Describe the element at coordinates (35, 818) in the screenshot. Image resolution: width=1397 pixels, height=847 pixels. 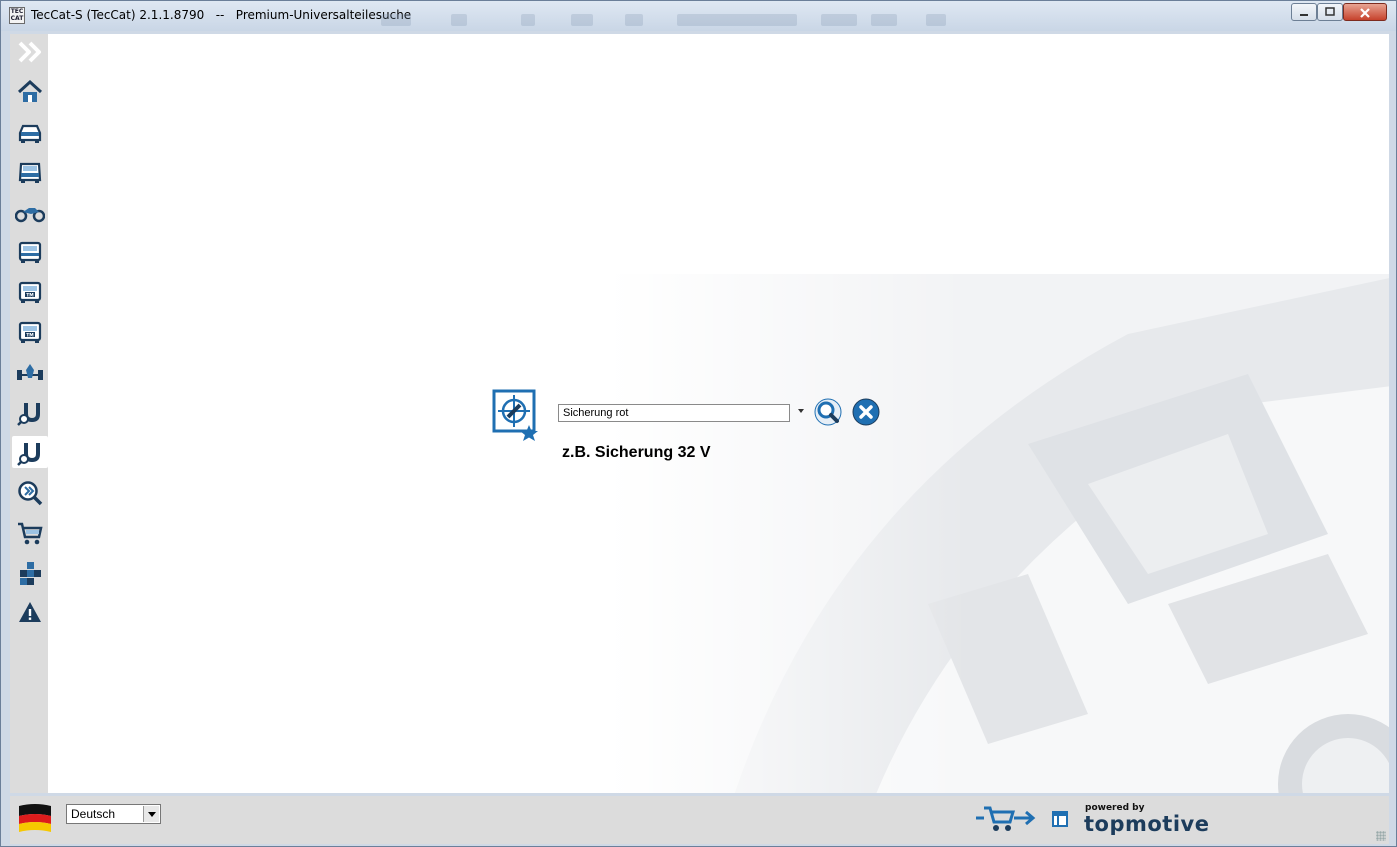
I see `germany-flag-icon` at that location.